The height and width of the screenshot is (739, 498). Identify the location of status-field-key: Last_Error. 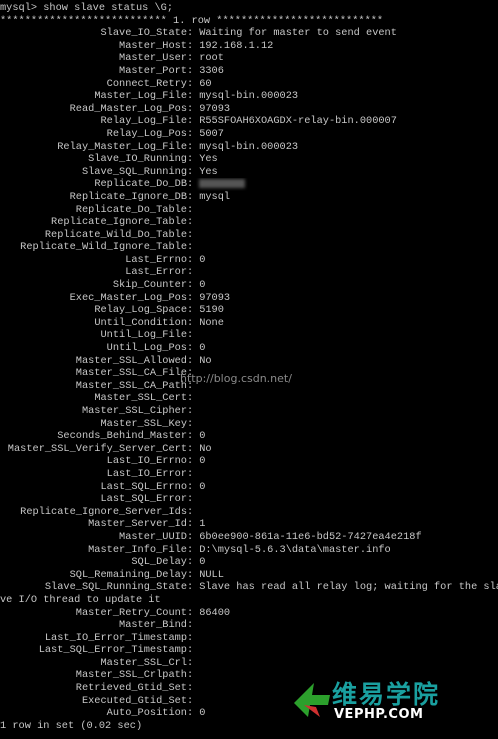
(156, 272).